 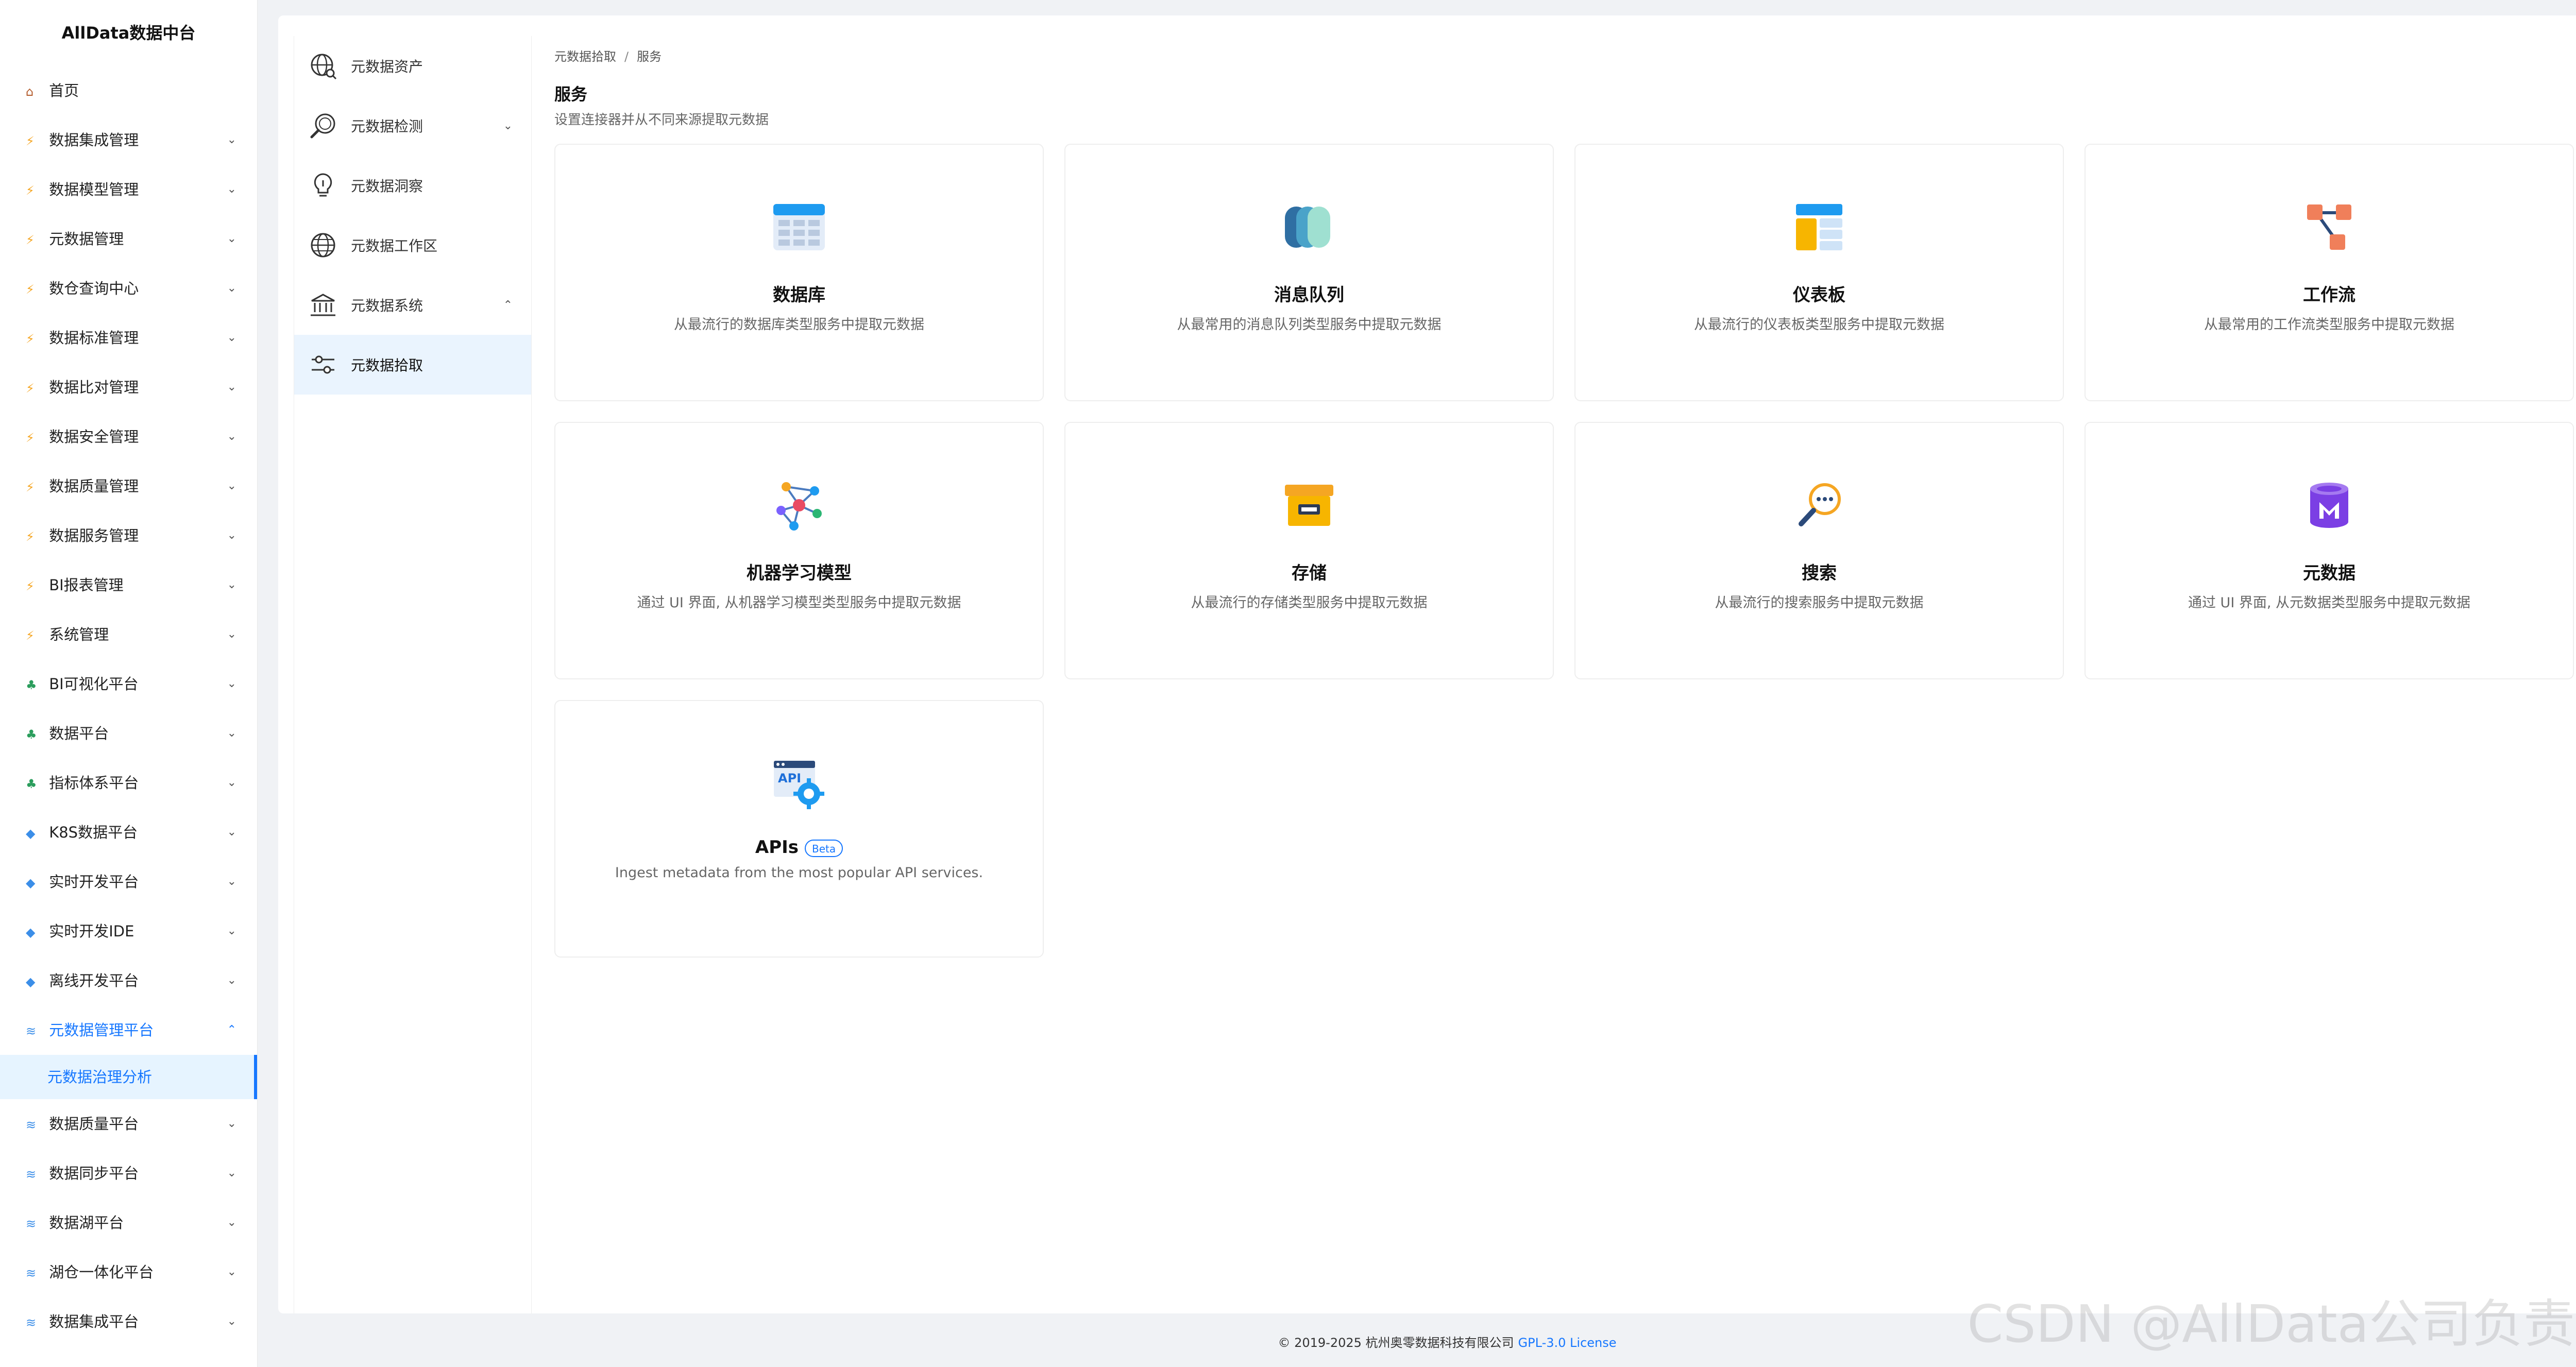 What do you see at coordinates (324, 245) in the screenshot?
I see `globe-icon` at bounding box center [324, 245].